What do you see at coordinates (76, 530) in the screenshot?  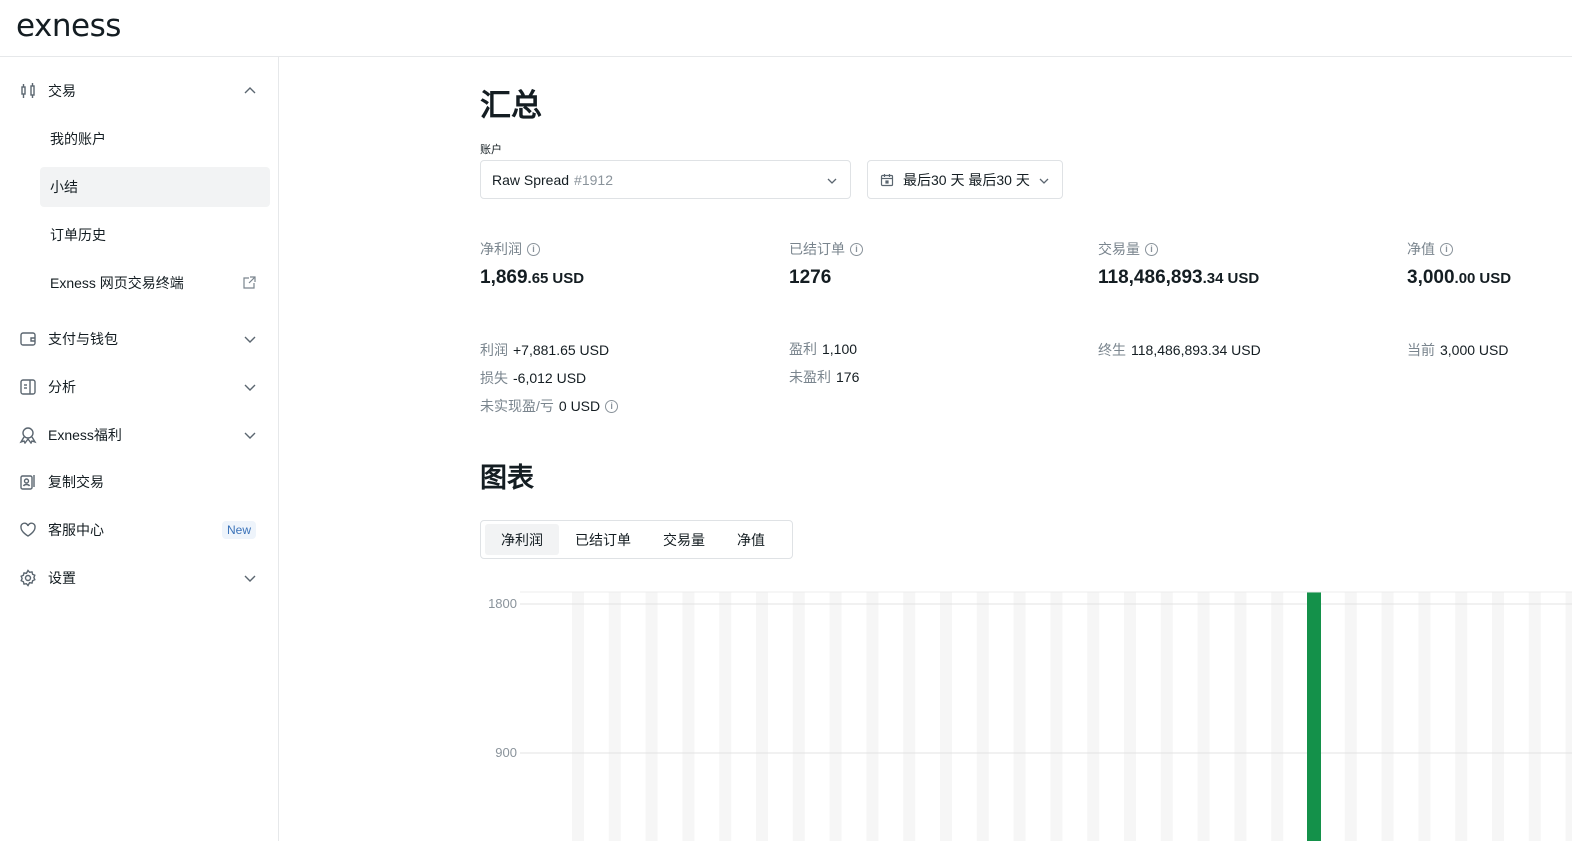 I see `sidebar-item-label: 客服中心` at bounding box center [76, 530].